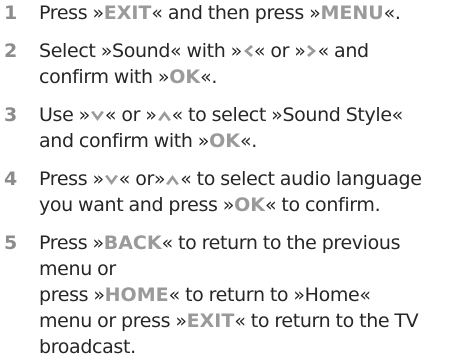 Image resolution: width=461 pixels, height=363 pixels. I want to click on step-line: Use » « or » « to select »Sound Style«, so click(248, 115).